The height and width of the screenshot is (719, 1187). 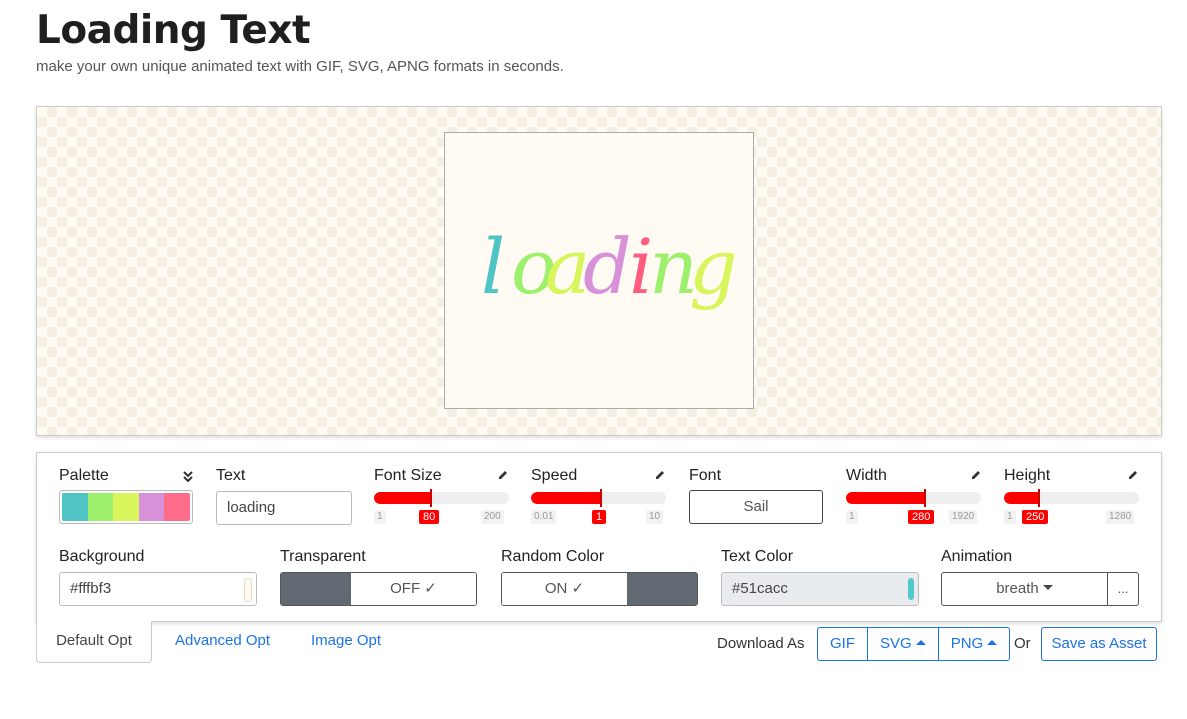 I want to click on width-value: 280, so click(x=921, y=517).